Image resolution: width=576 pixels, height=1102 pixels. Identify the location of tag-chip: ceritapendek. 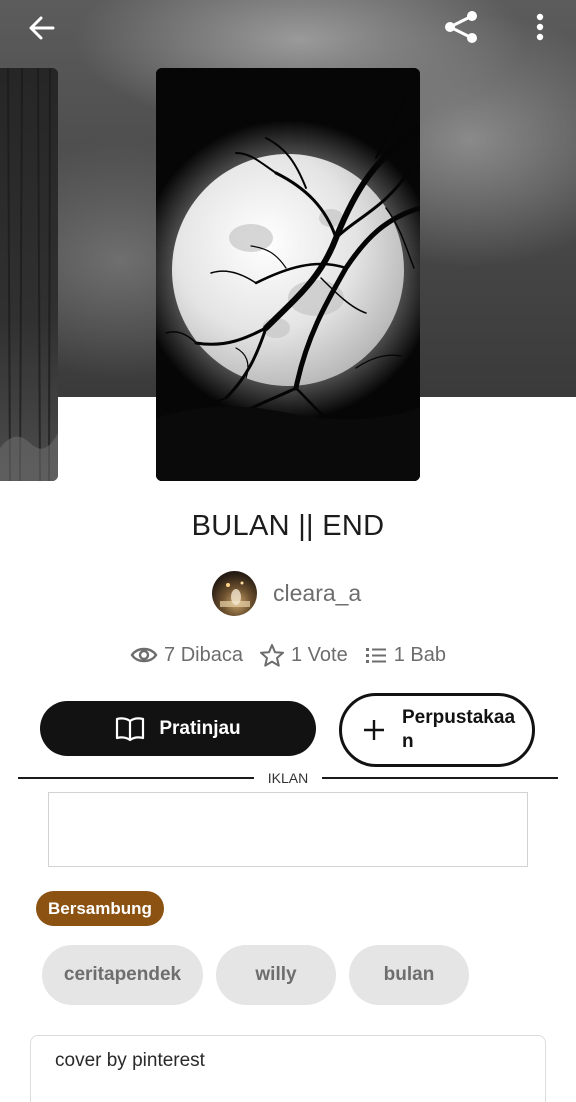
(122, 975).